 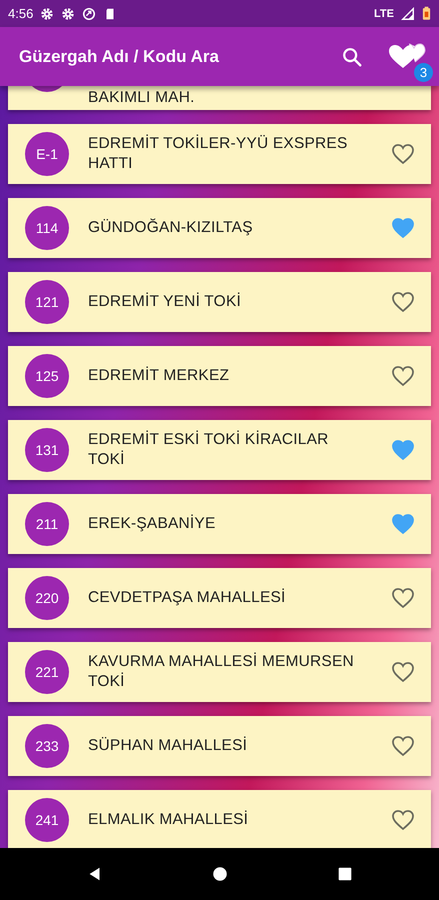 What do you see at coordinates (171, 228) in the screenshot?
I see `route-name: GÜNDOĞAN-KIZILTAŞ` at bounding box center [171, 228].